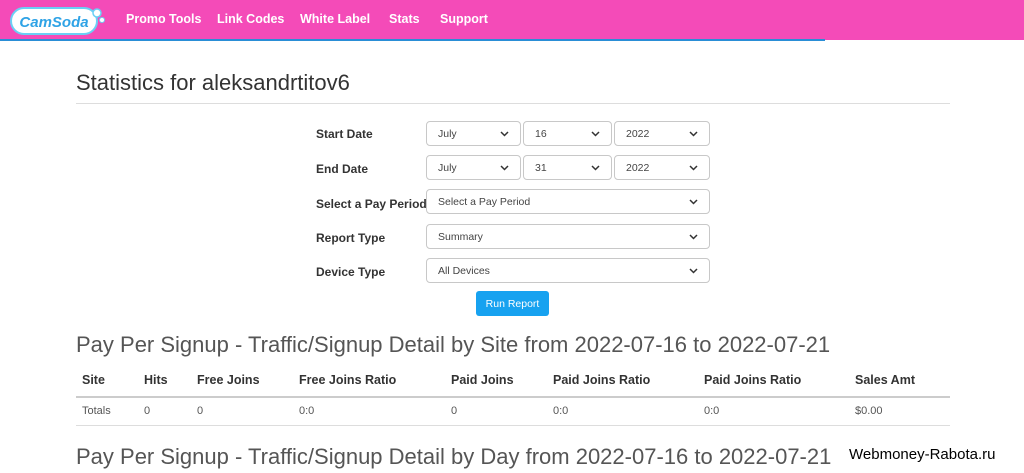  Describe the element at coordinates (513, 425) in the screenshot. I see `table-bottom-divider` at that location.